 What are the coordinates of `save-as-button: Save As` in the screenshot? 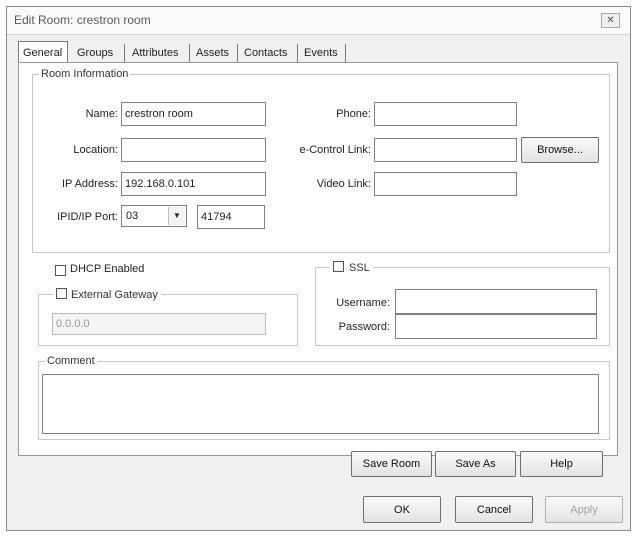 It's located at (475, 464).